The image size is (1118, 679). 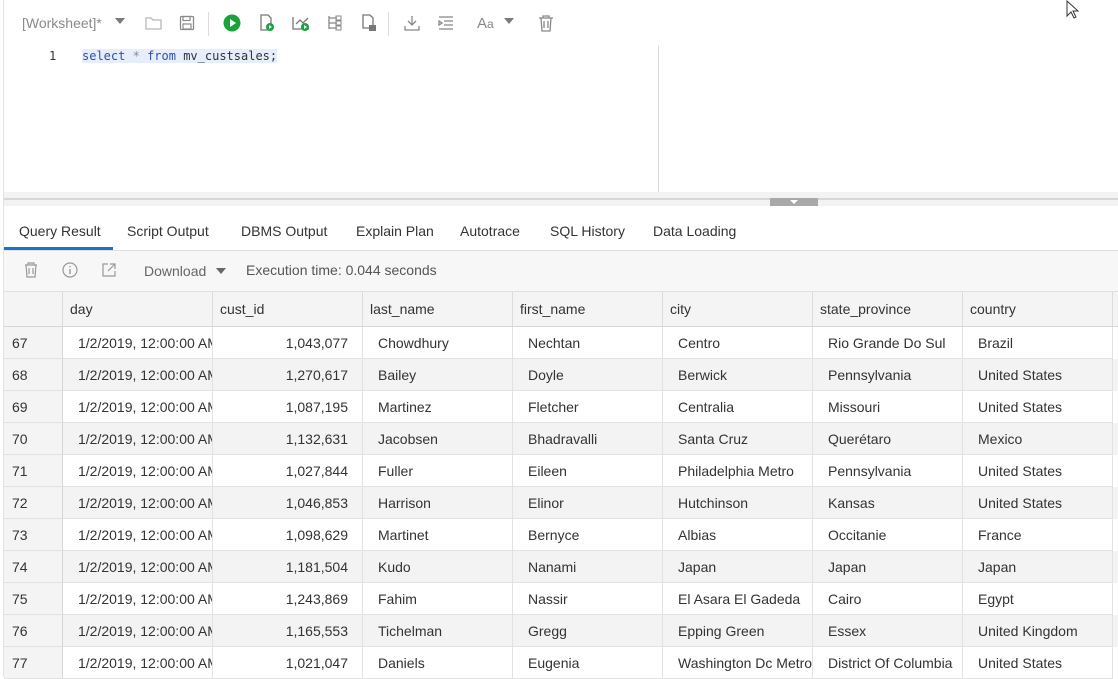 I want to click on cell-country: Japan, so click(x=1038, y=567).